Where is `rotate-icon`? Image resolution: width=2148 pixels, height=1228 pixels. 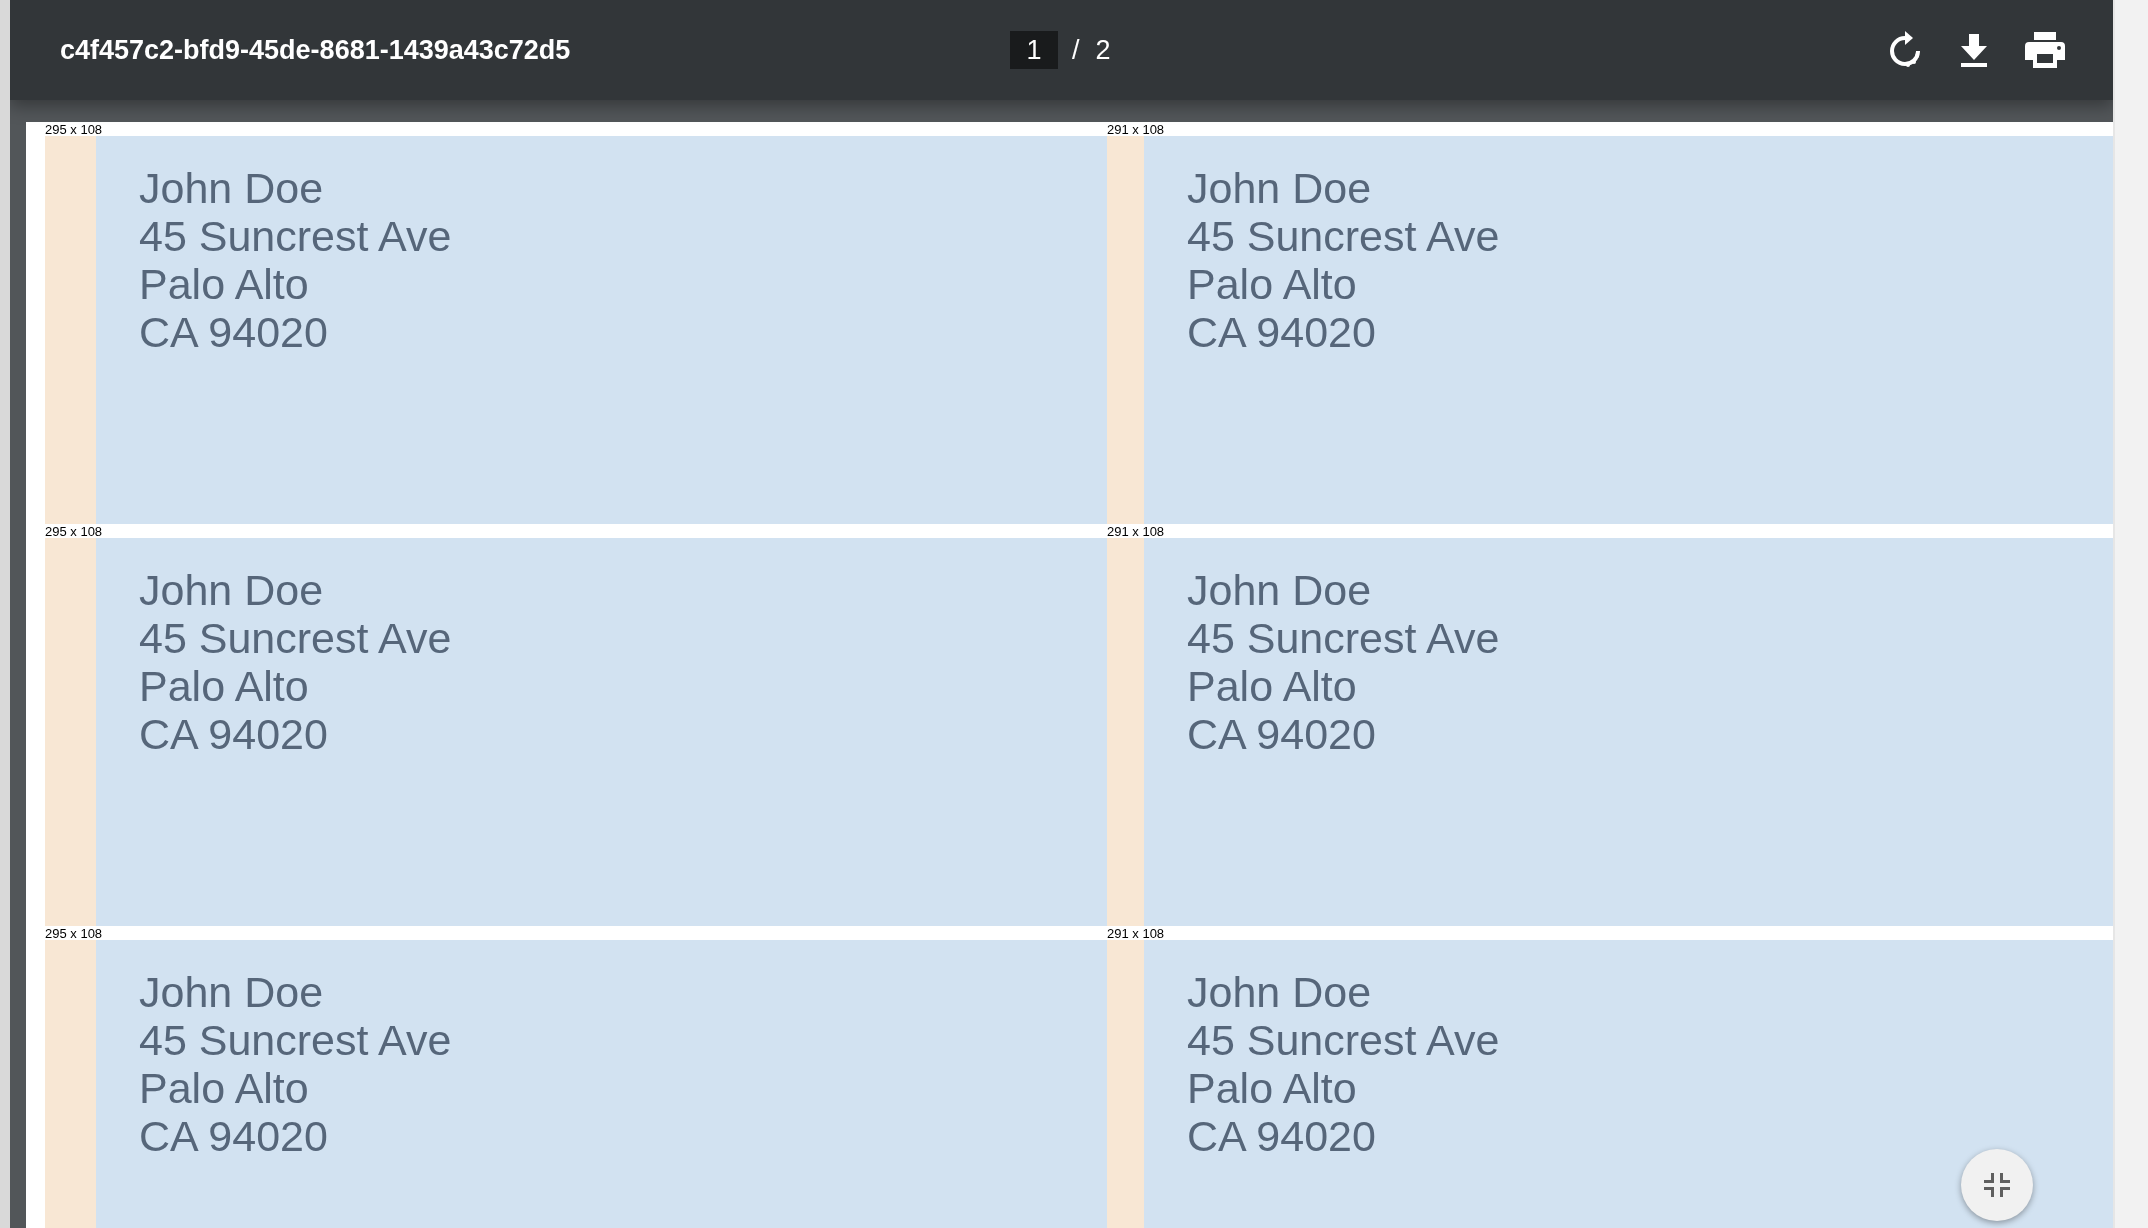 rotate-icon is located at coordinates (1905, 50).